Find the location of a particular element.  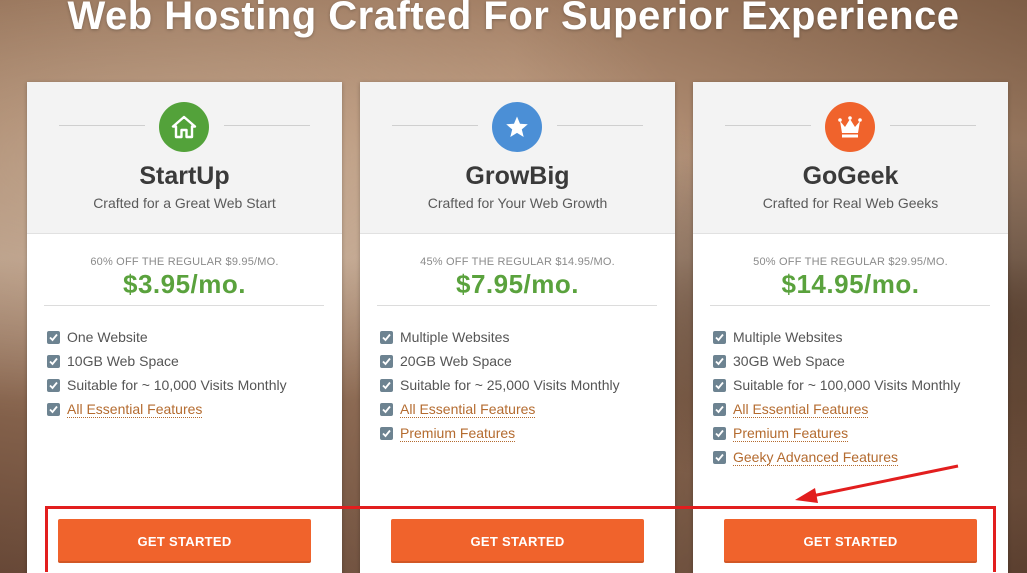

plan-price: $7.95/mo. is located at coordinates (517, 284).